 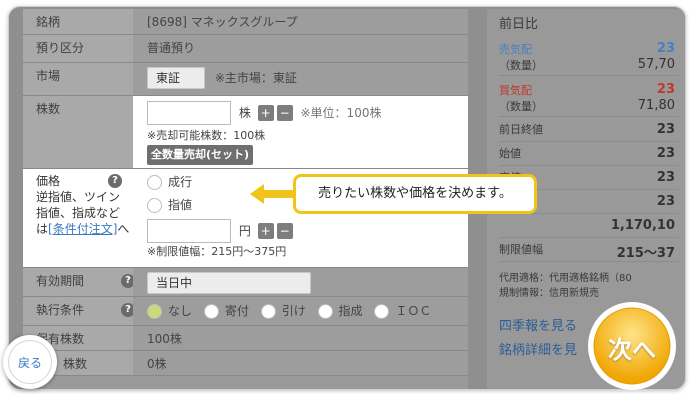 I want to click on next-label: 次へ, so click(x=632, y=350).